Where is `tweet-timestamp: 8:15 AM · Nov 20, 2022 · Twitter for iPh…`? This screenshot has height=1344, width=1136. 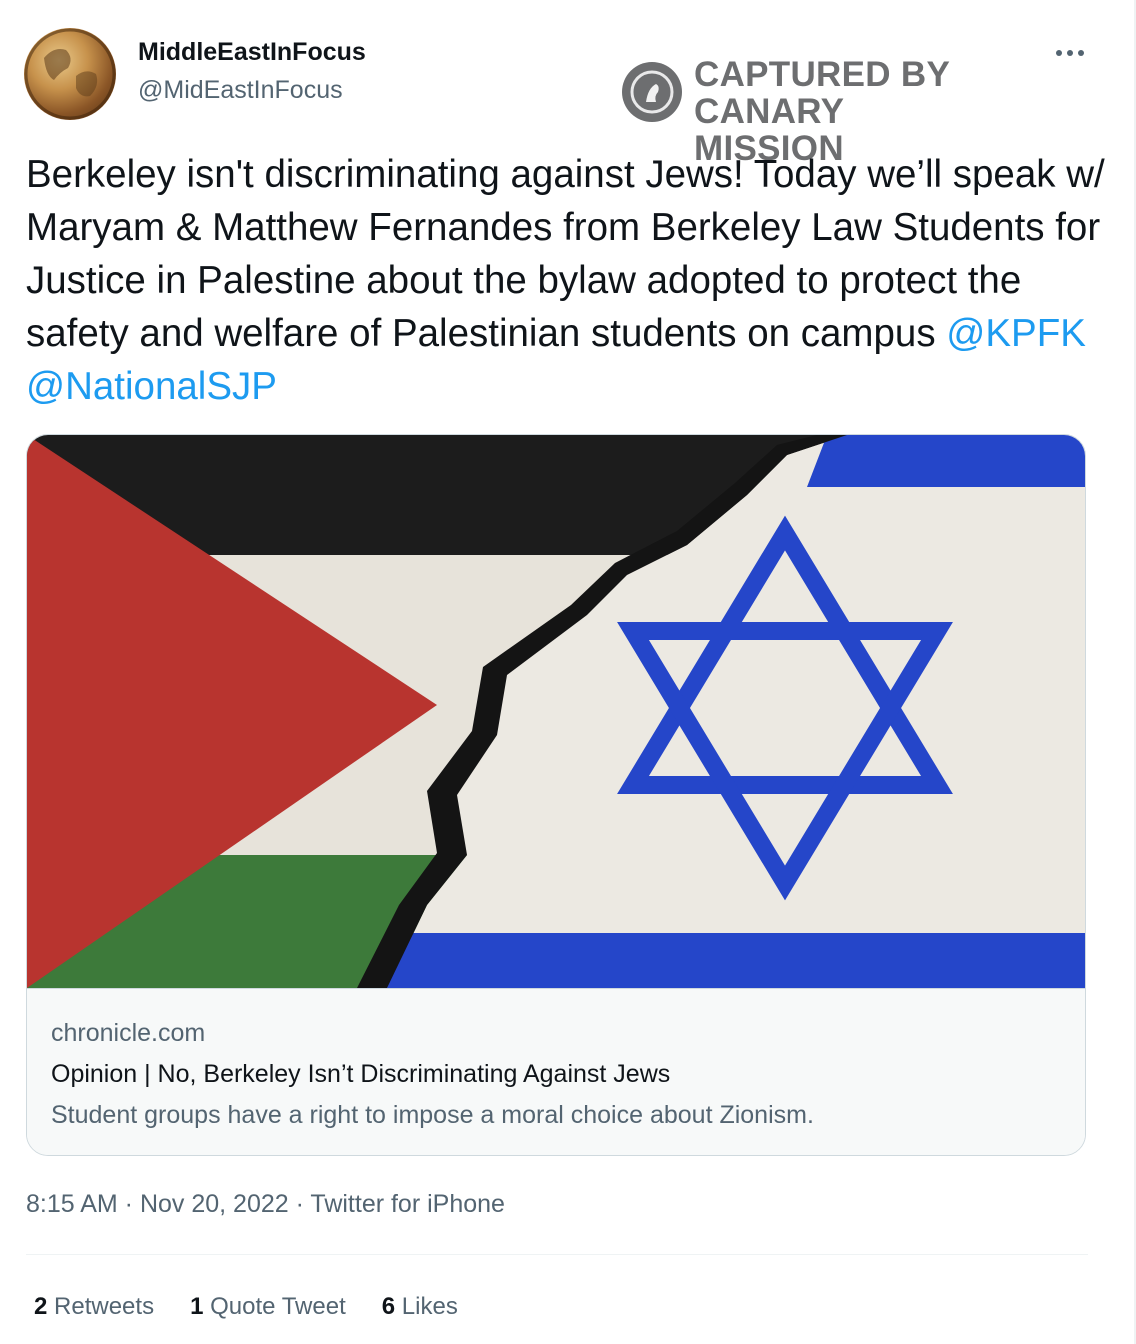 tweet-timestamp: 8:15 AM · Nov 20, 2022 · Twitter for iPh… is located at coordinates (265, 1204).